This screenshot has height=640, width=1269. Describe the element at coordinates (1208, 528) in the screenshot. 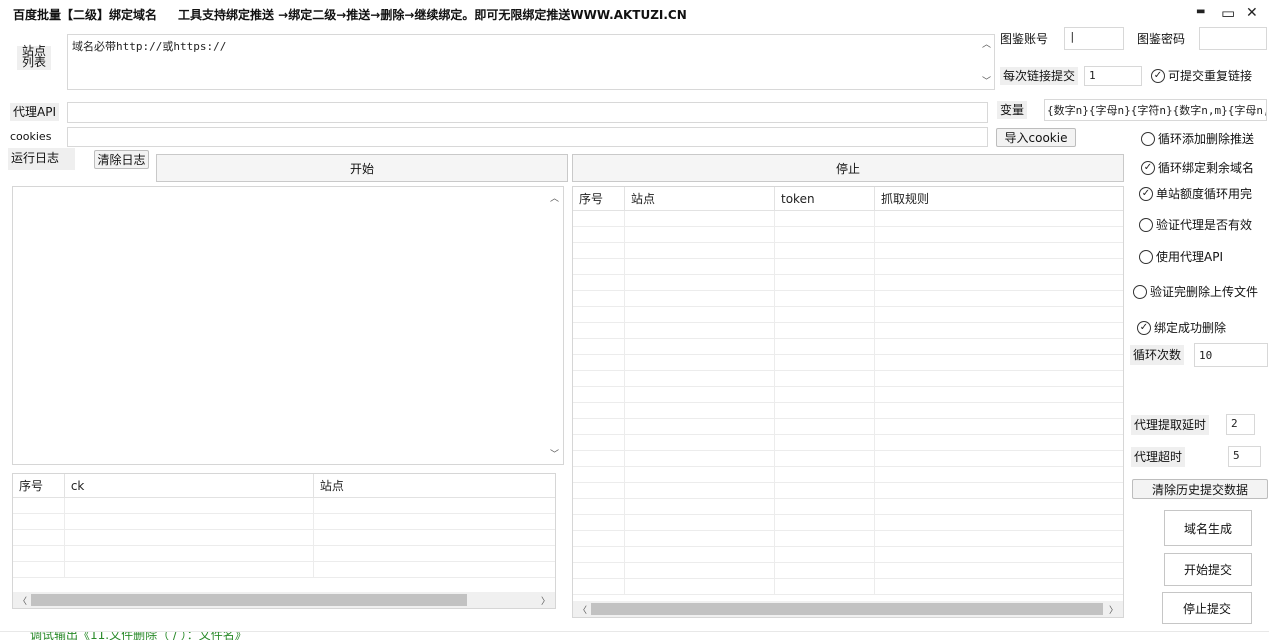

I see `generate-domains-button: 域名生成` at that location.